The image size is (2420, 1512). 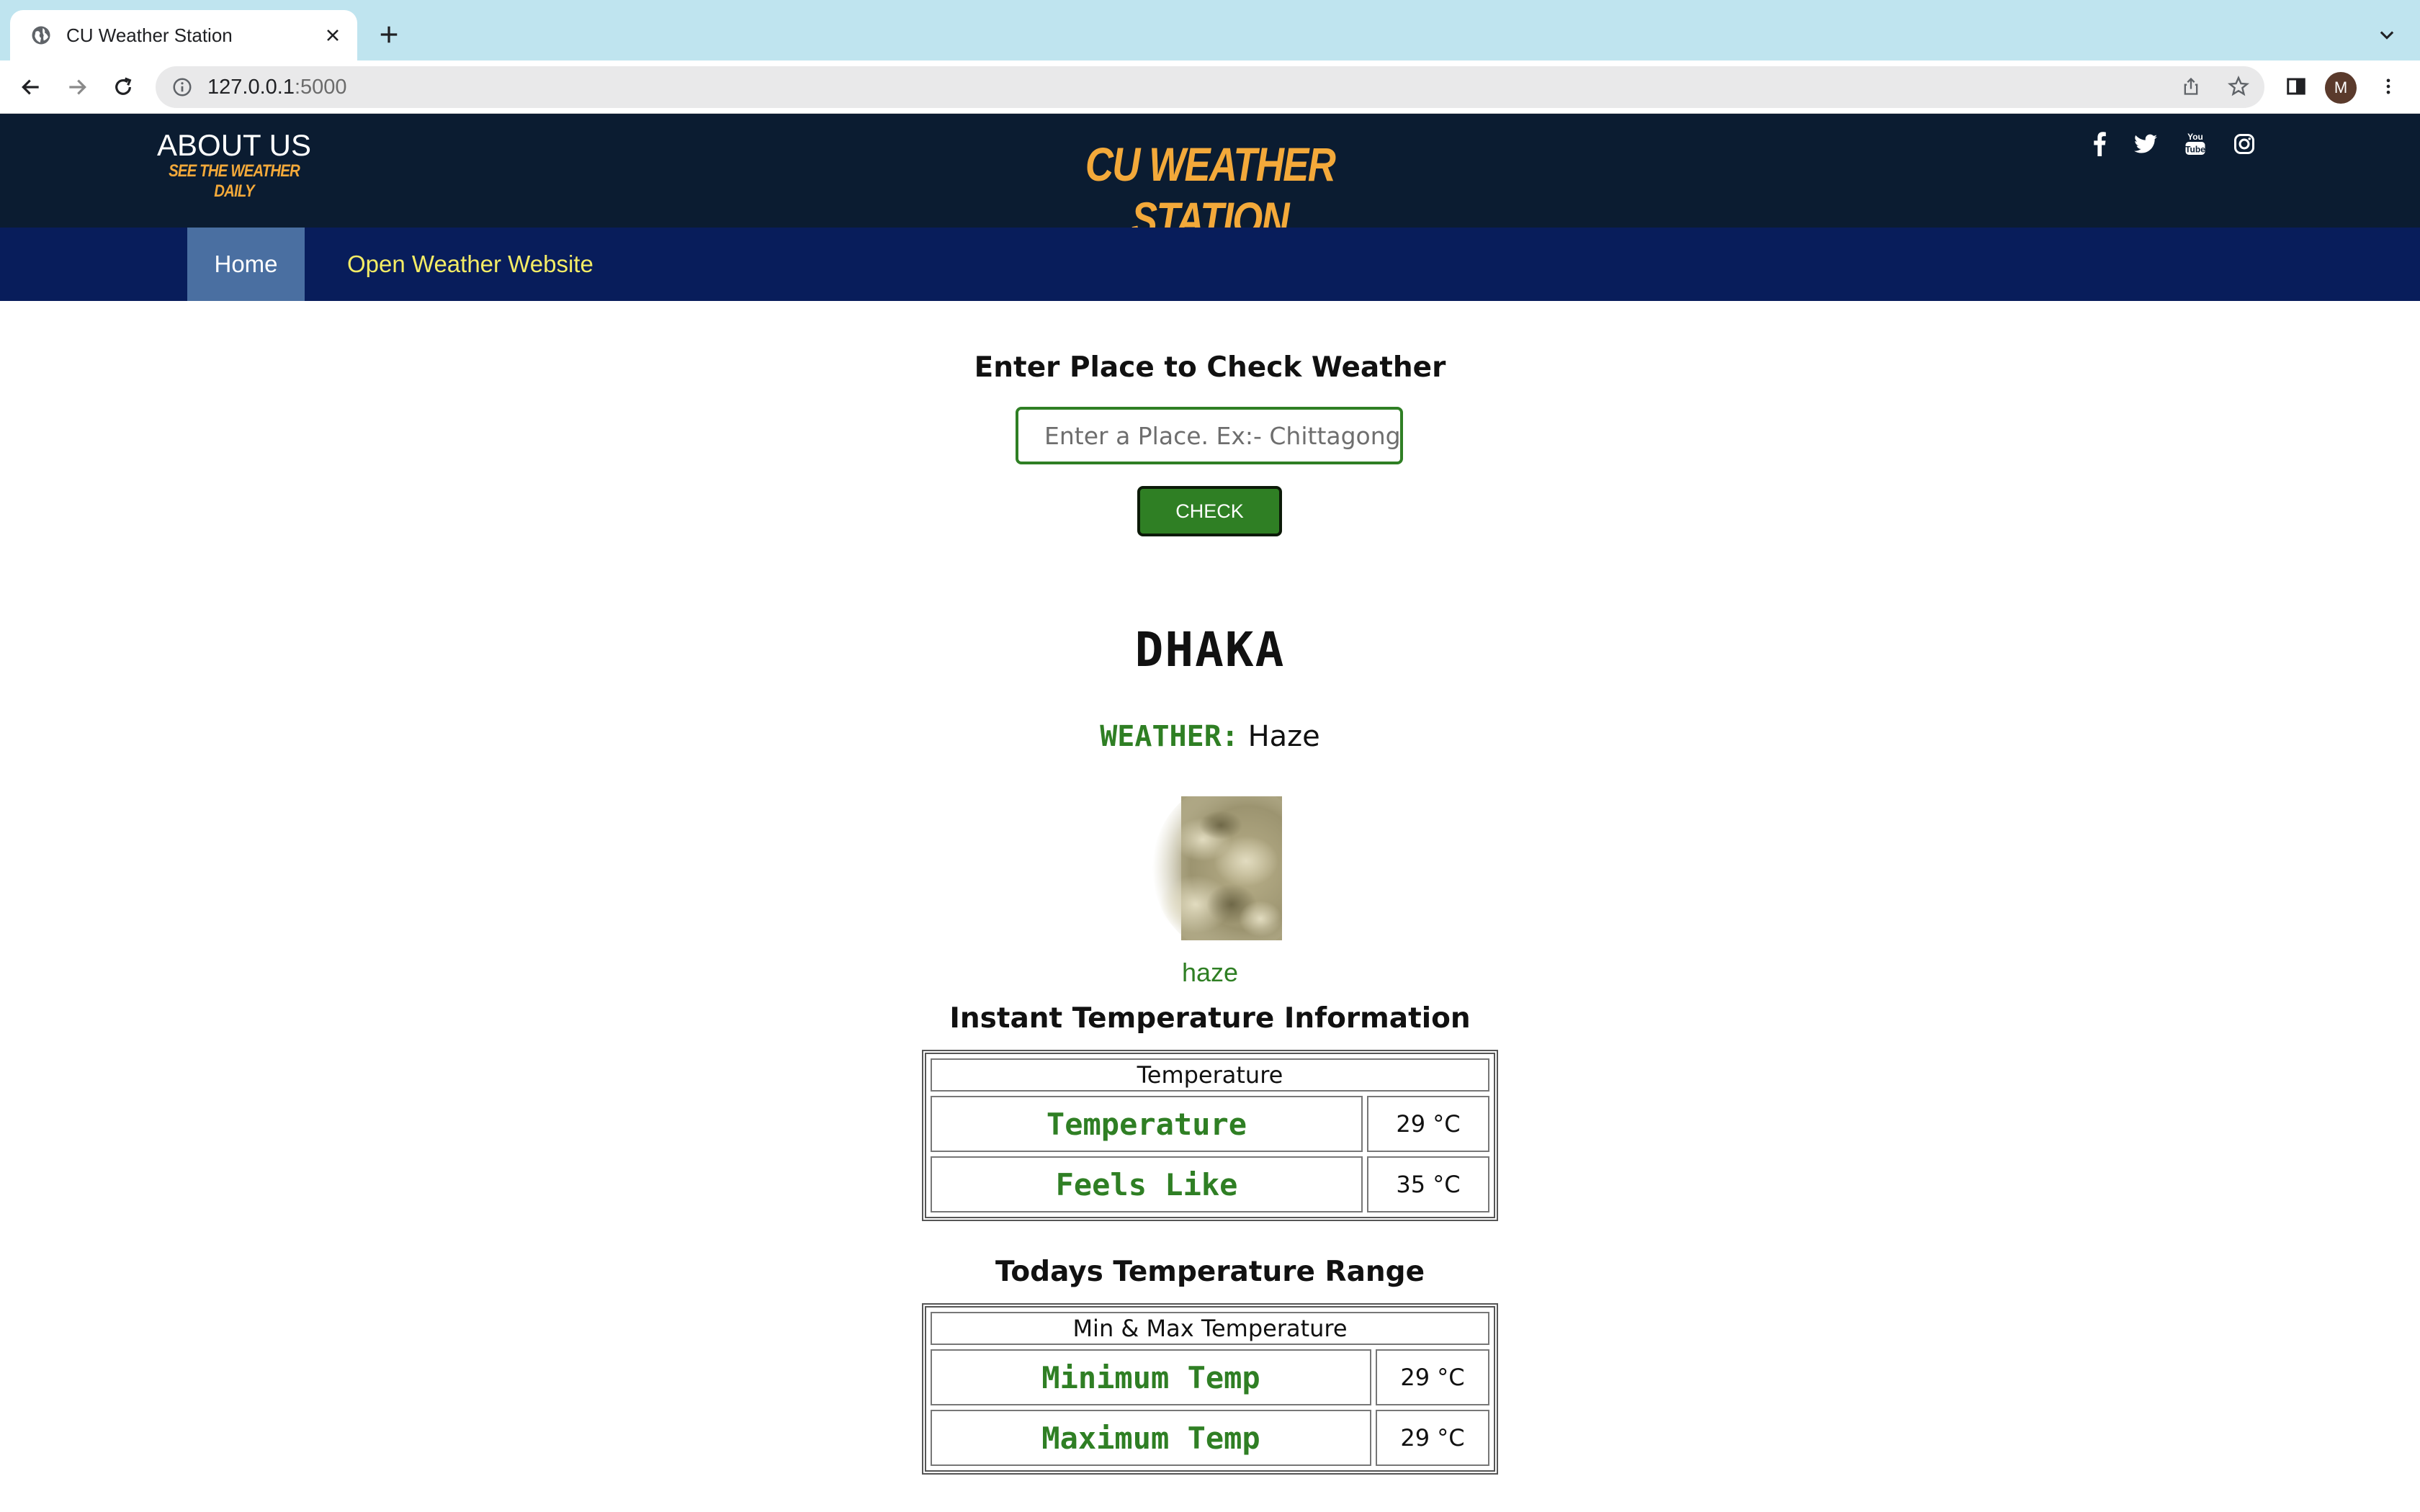 I want to click on back-arrow-icon, so click(x=31, y=87).